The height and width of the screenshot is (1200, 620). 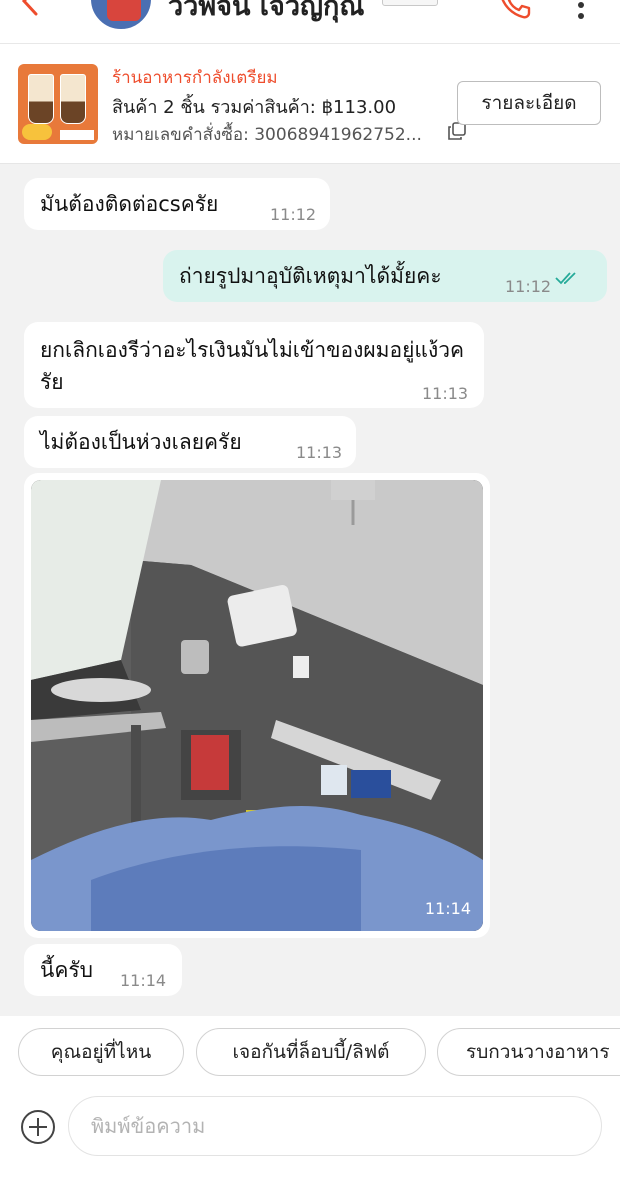 What do you see at coordinates (38, 1127) in the screenshot?
I see `plus-circle-icon` at bounding box center [38, 1127].